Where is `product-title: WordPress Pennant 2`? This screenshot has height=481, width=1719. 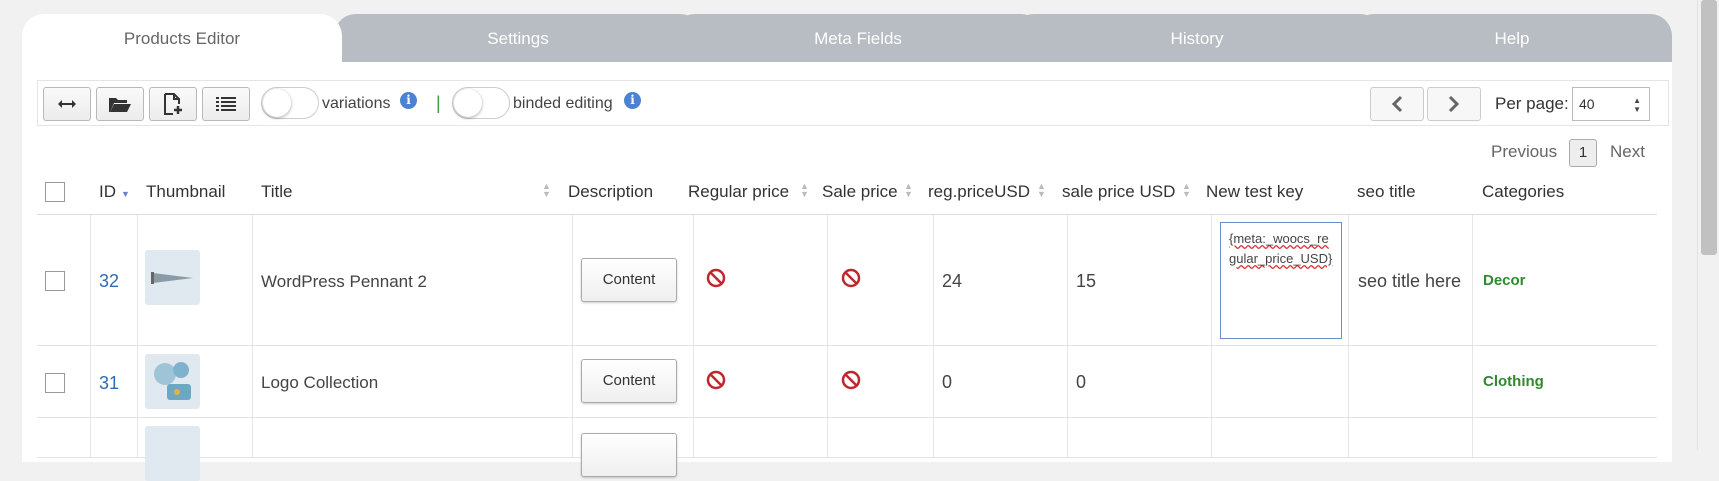 product-title: WordPress Pennant 2 is located at coordinates (344, 282).